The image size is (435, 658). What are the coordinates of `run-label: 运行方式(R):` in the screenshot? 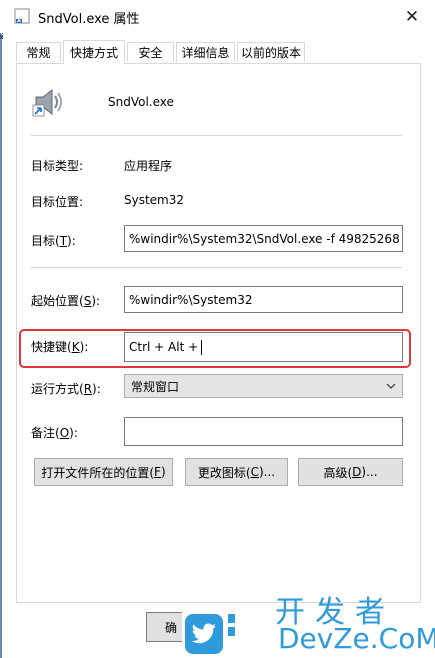 It's located at (66, 389).